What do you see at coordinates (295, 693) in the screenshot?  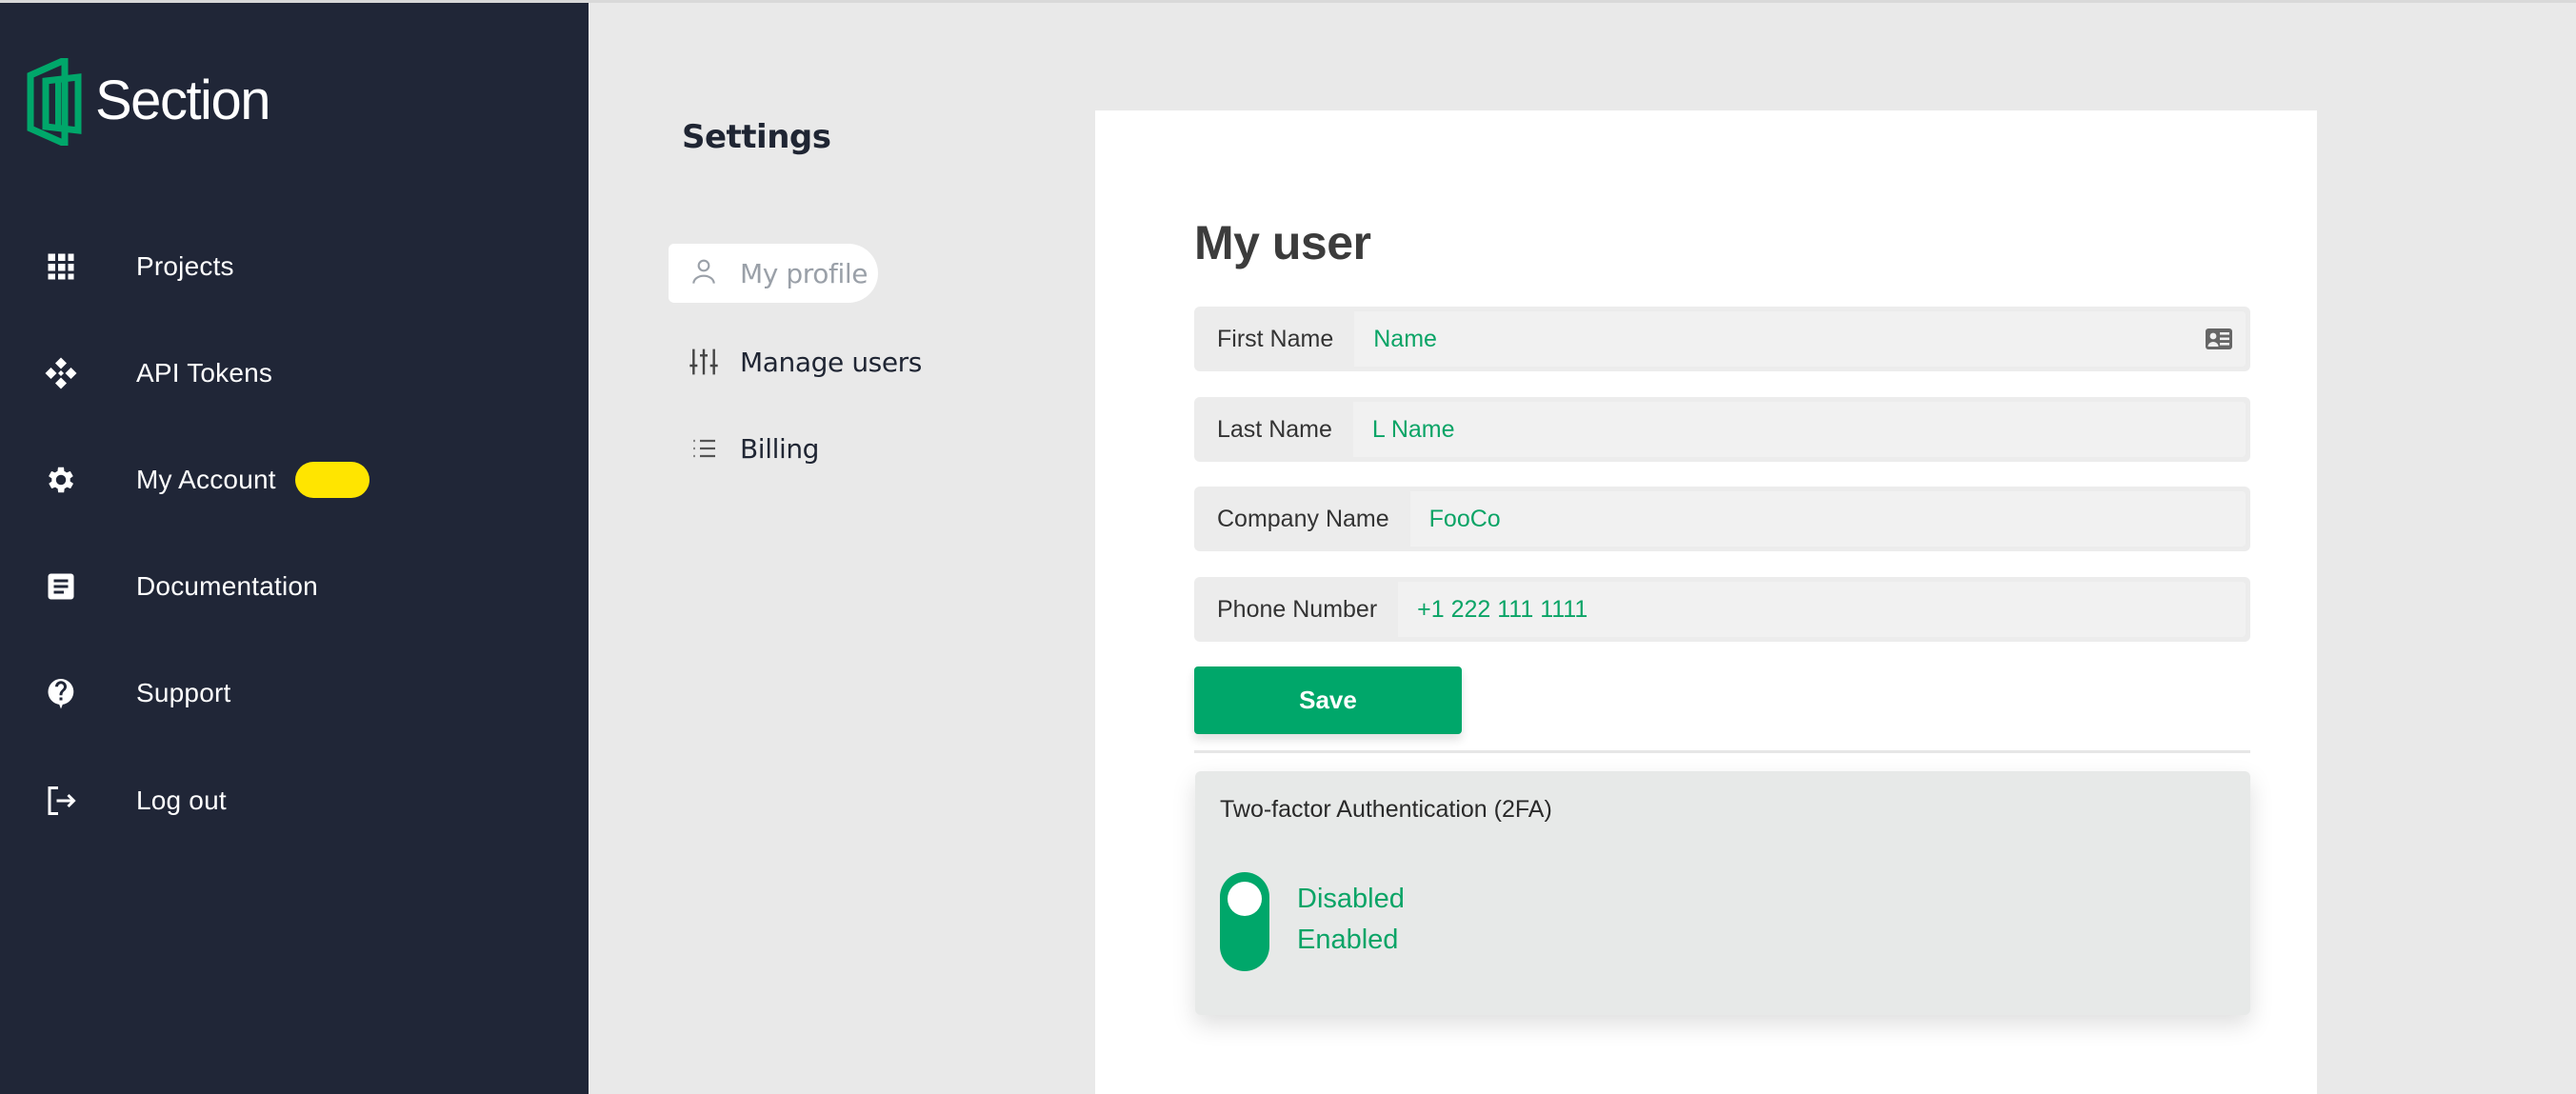 I see `sidebar-item-support: Support` at bounding box center [295, 693].